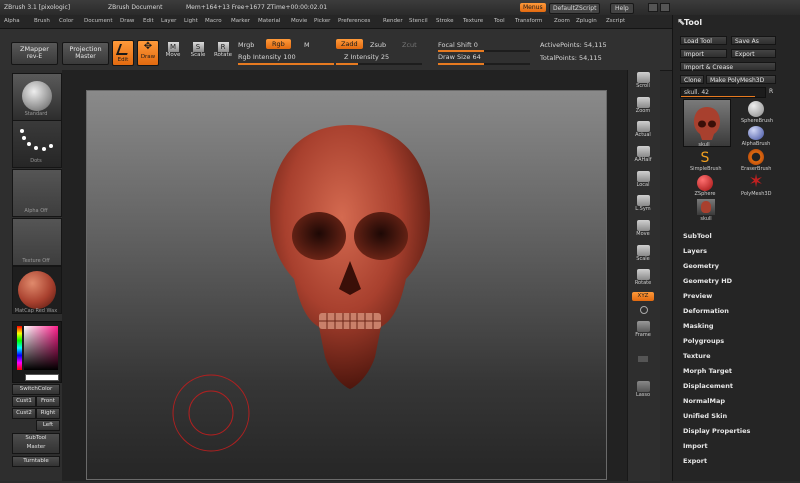 The image size is (800, 483). I want to click on save-as-button: Save As, so click(753, 40).